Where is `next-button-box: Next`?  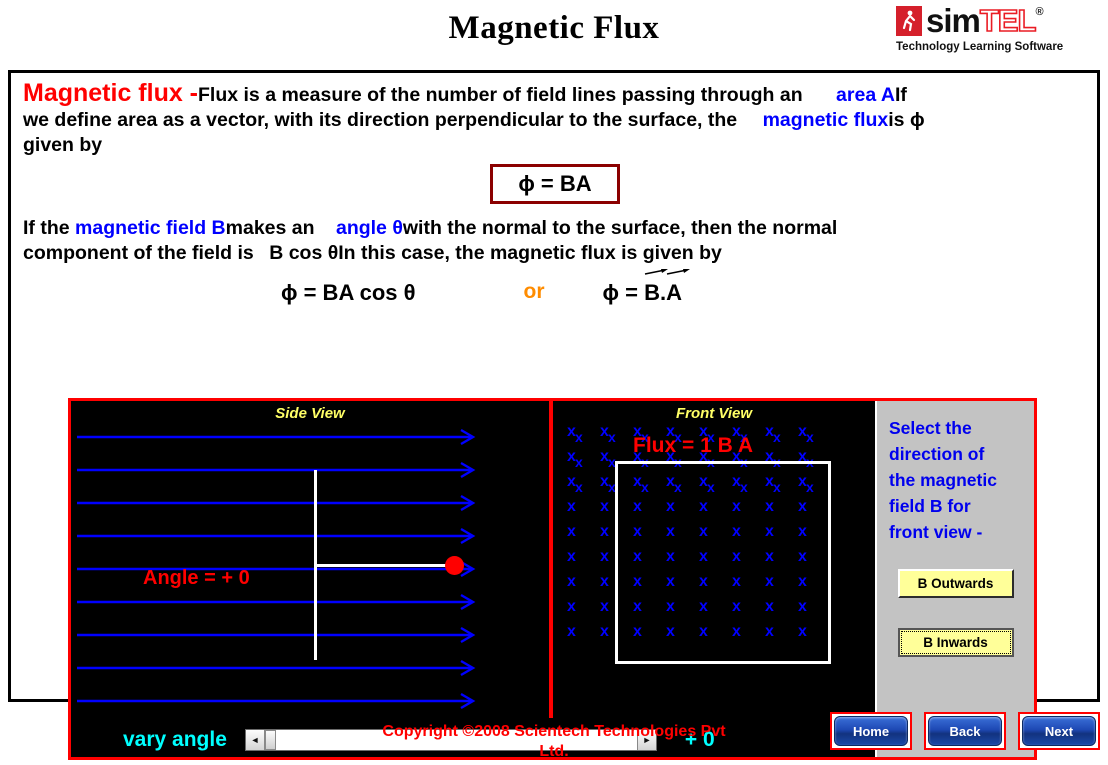 next-button-box: Next is located at coordinates (1059, 731).